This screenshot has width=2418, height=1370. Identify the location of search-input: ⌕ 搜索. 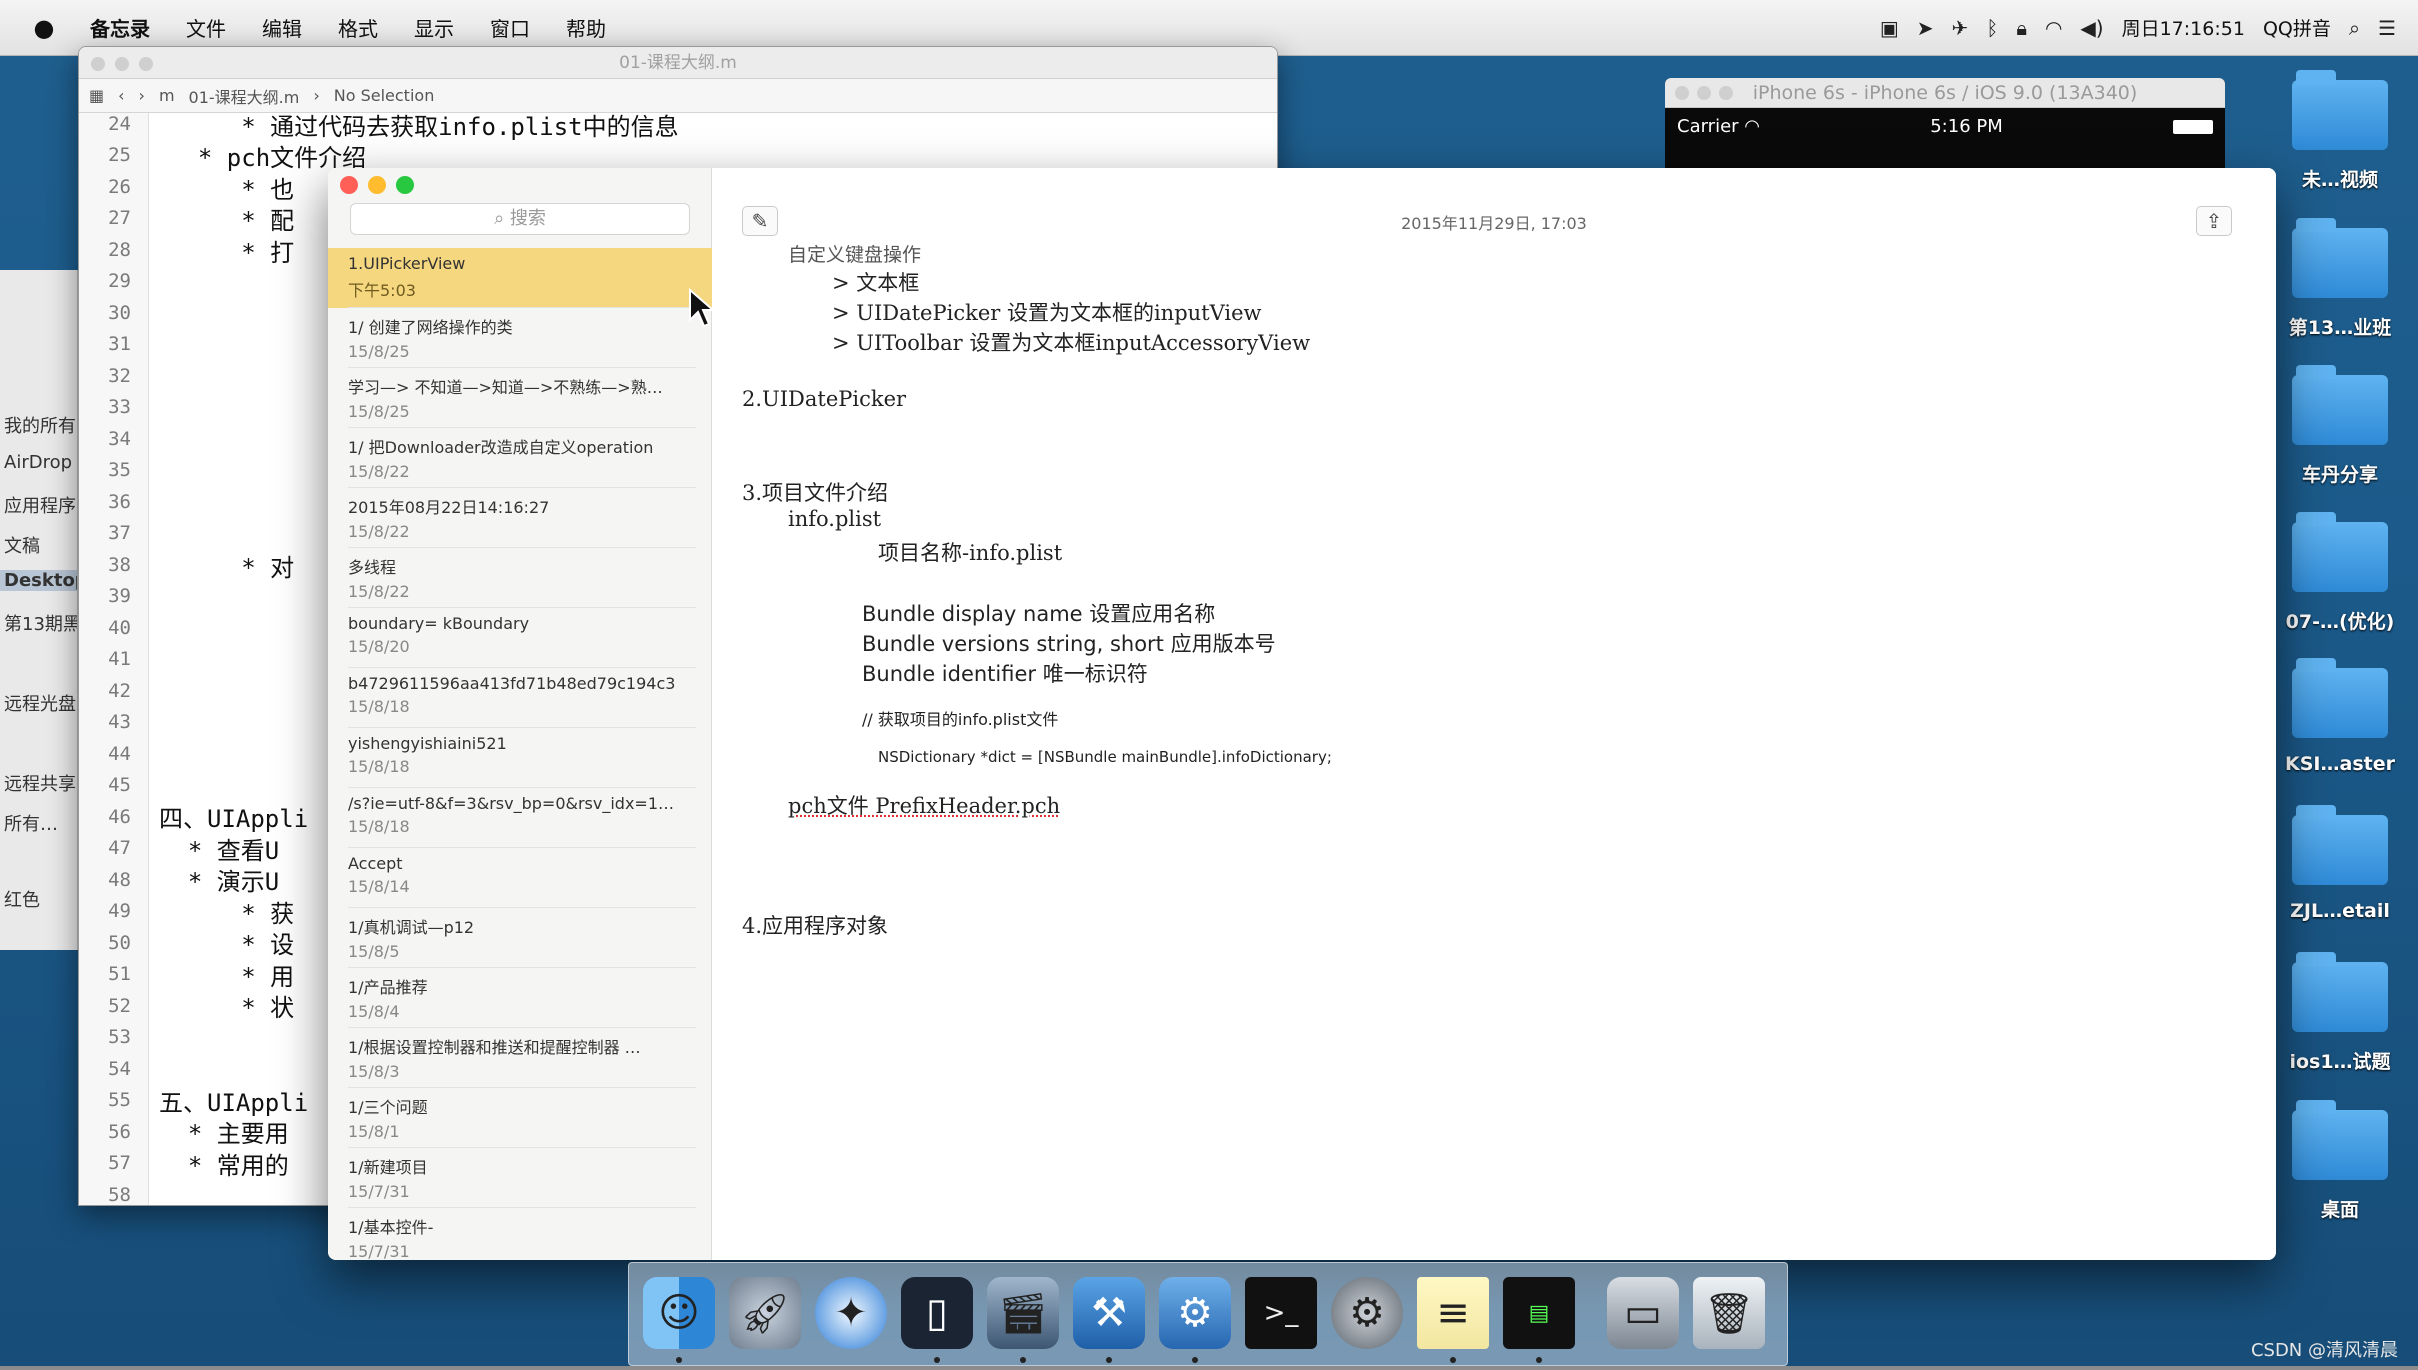
(520, 219).